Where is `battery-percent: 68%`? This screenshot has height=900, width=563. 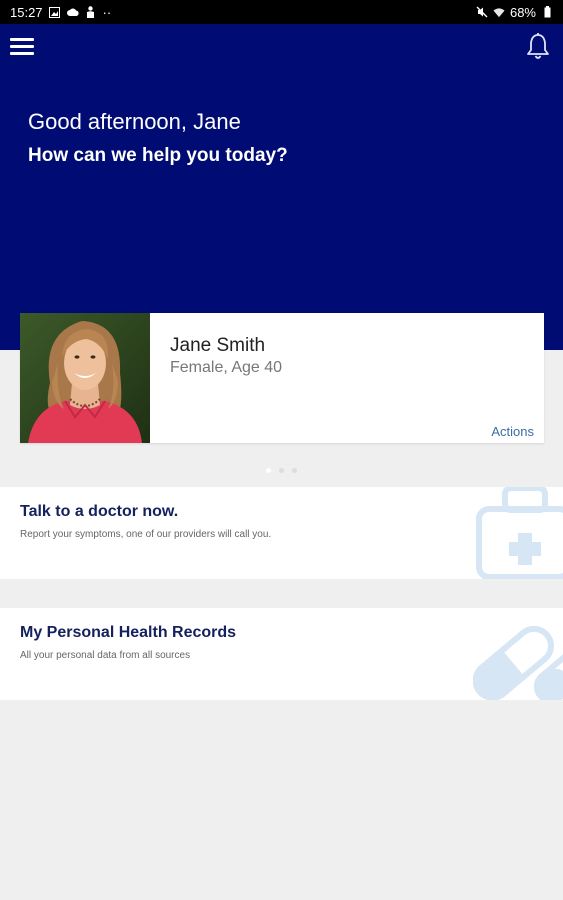 battery-percent: 68% is located at coordinates (522, 12).